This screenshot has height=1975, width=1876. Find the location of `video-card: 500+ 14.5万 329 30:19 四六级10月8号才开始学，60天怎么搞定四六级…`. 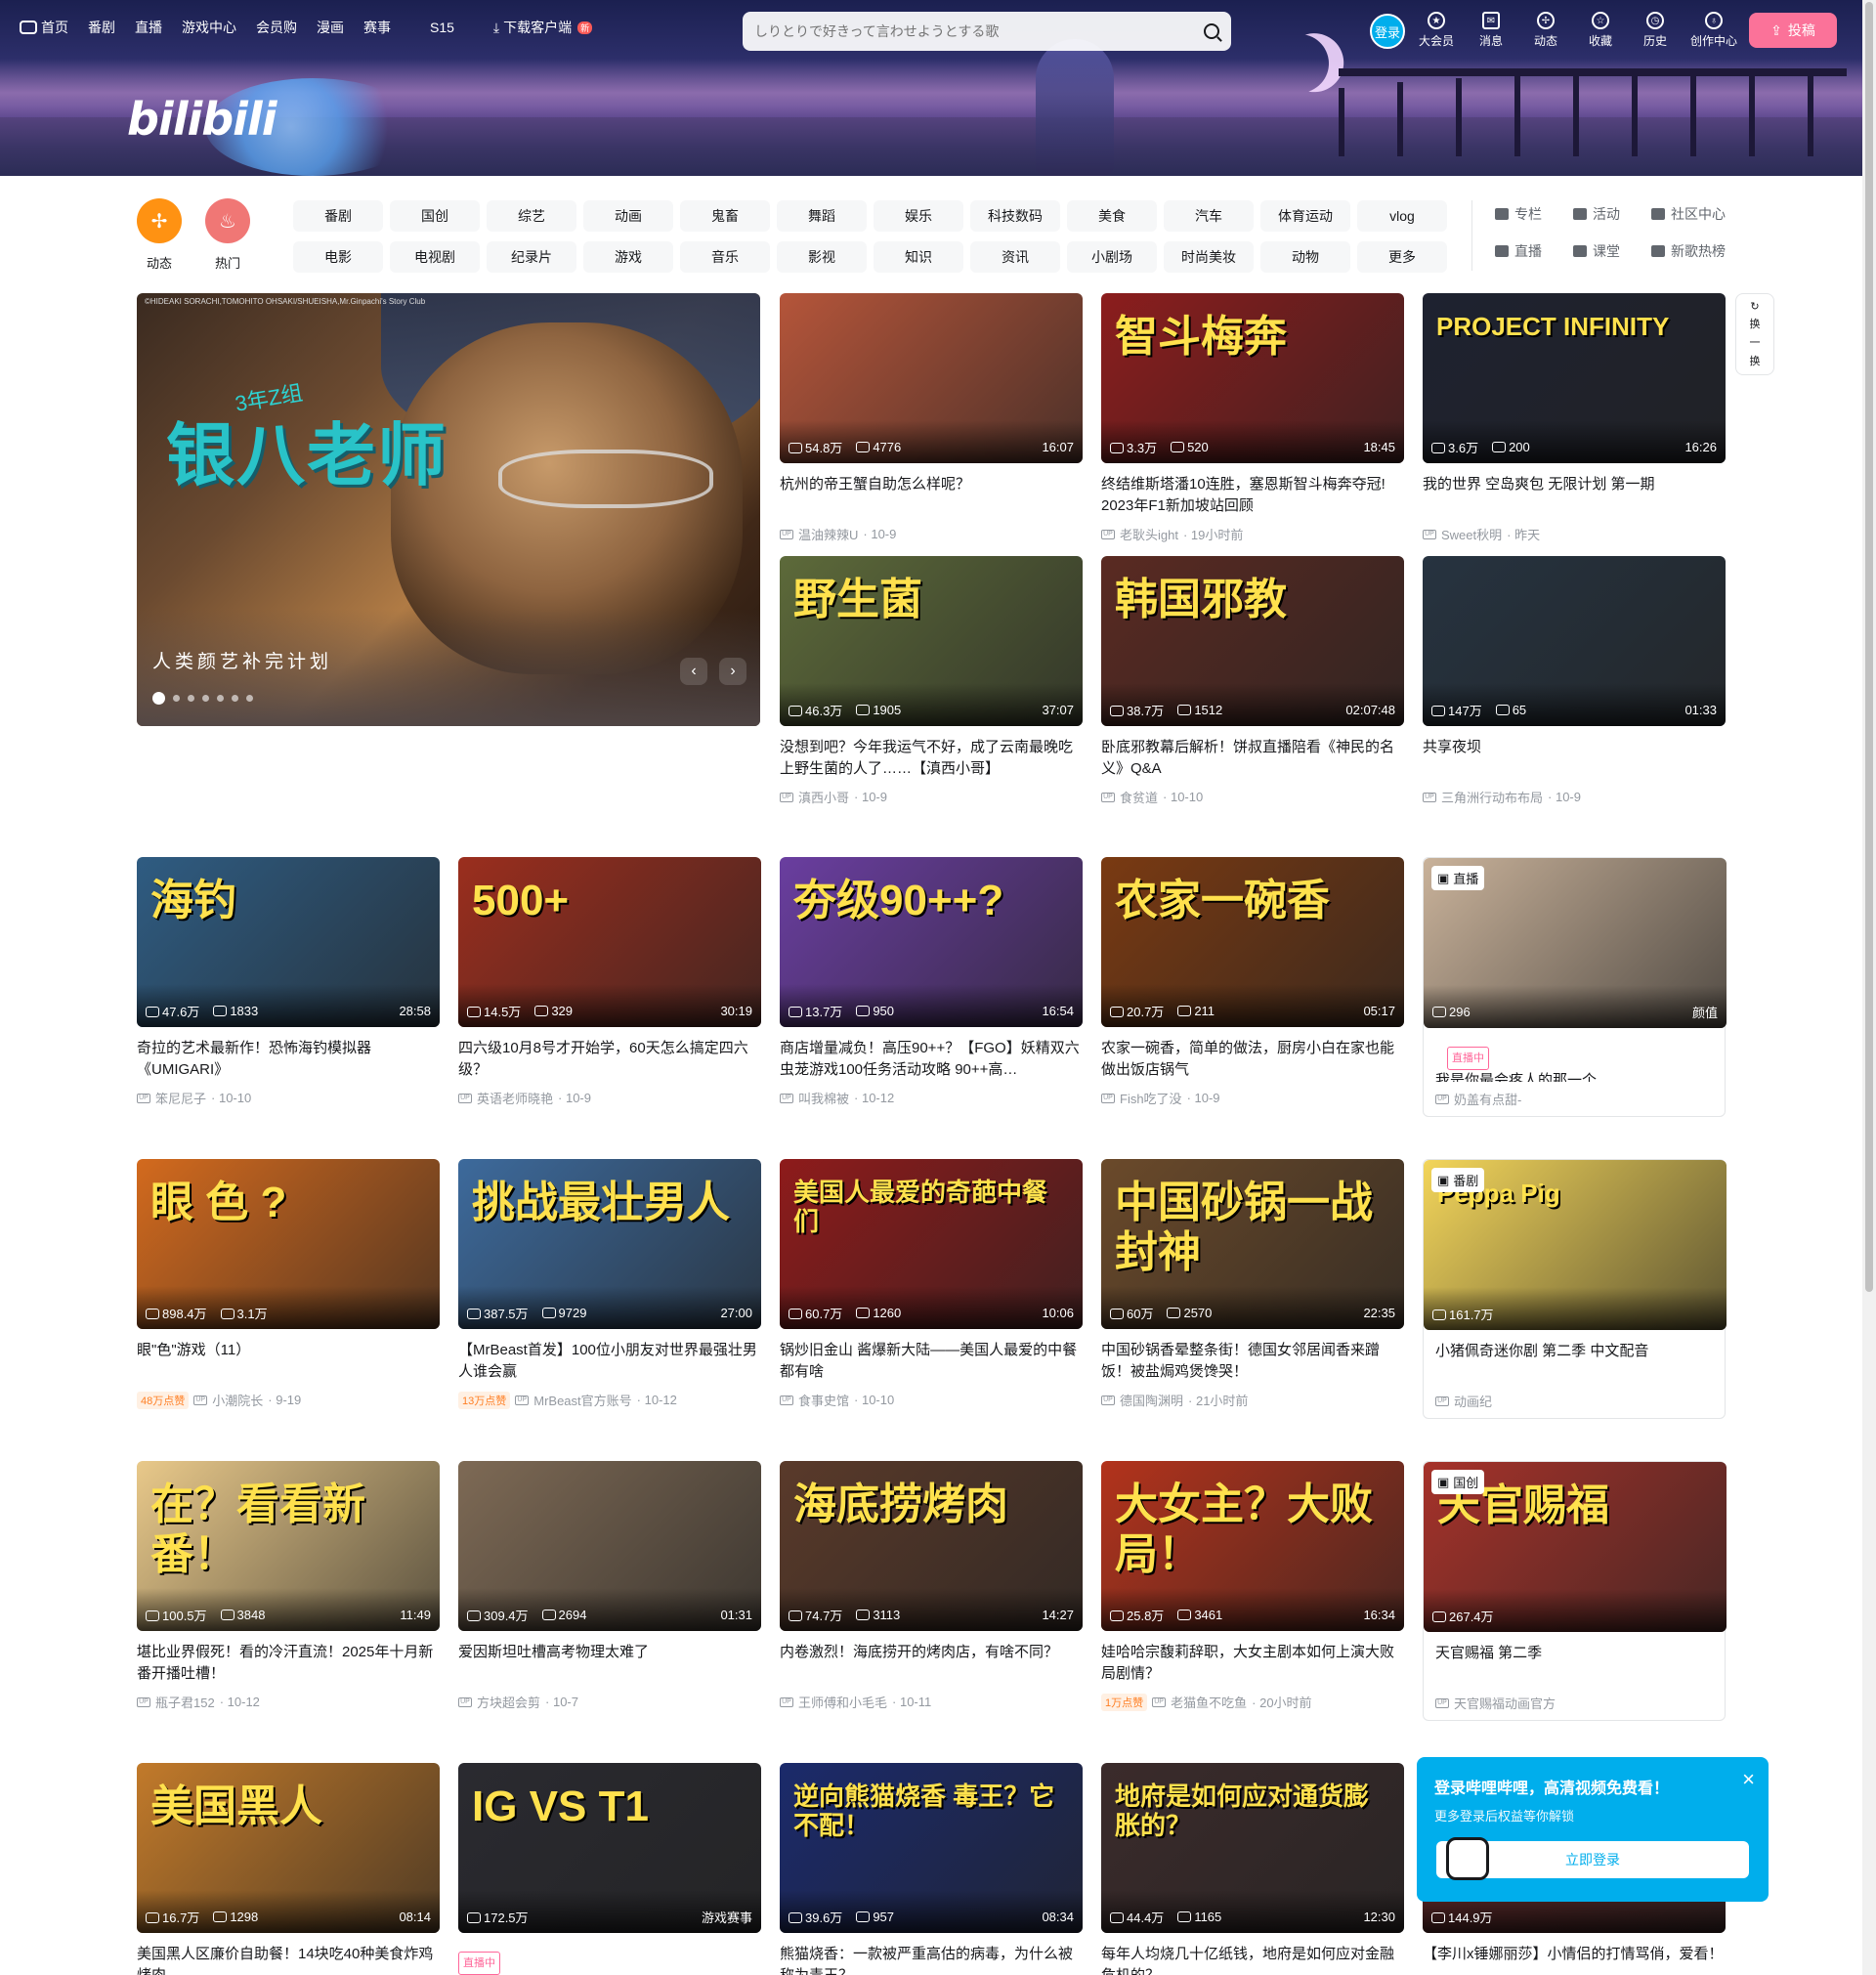

video-card: 500+ 14.5万 329 30:19 四六级10月8号才开始学，60天怎么搞定四六级… is located at coordinates (609, 982).